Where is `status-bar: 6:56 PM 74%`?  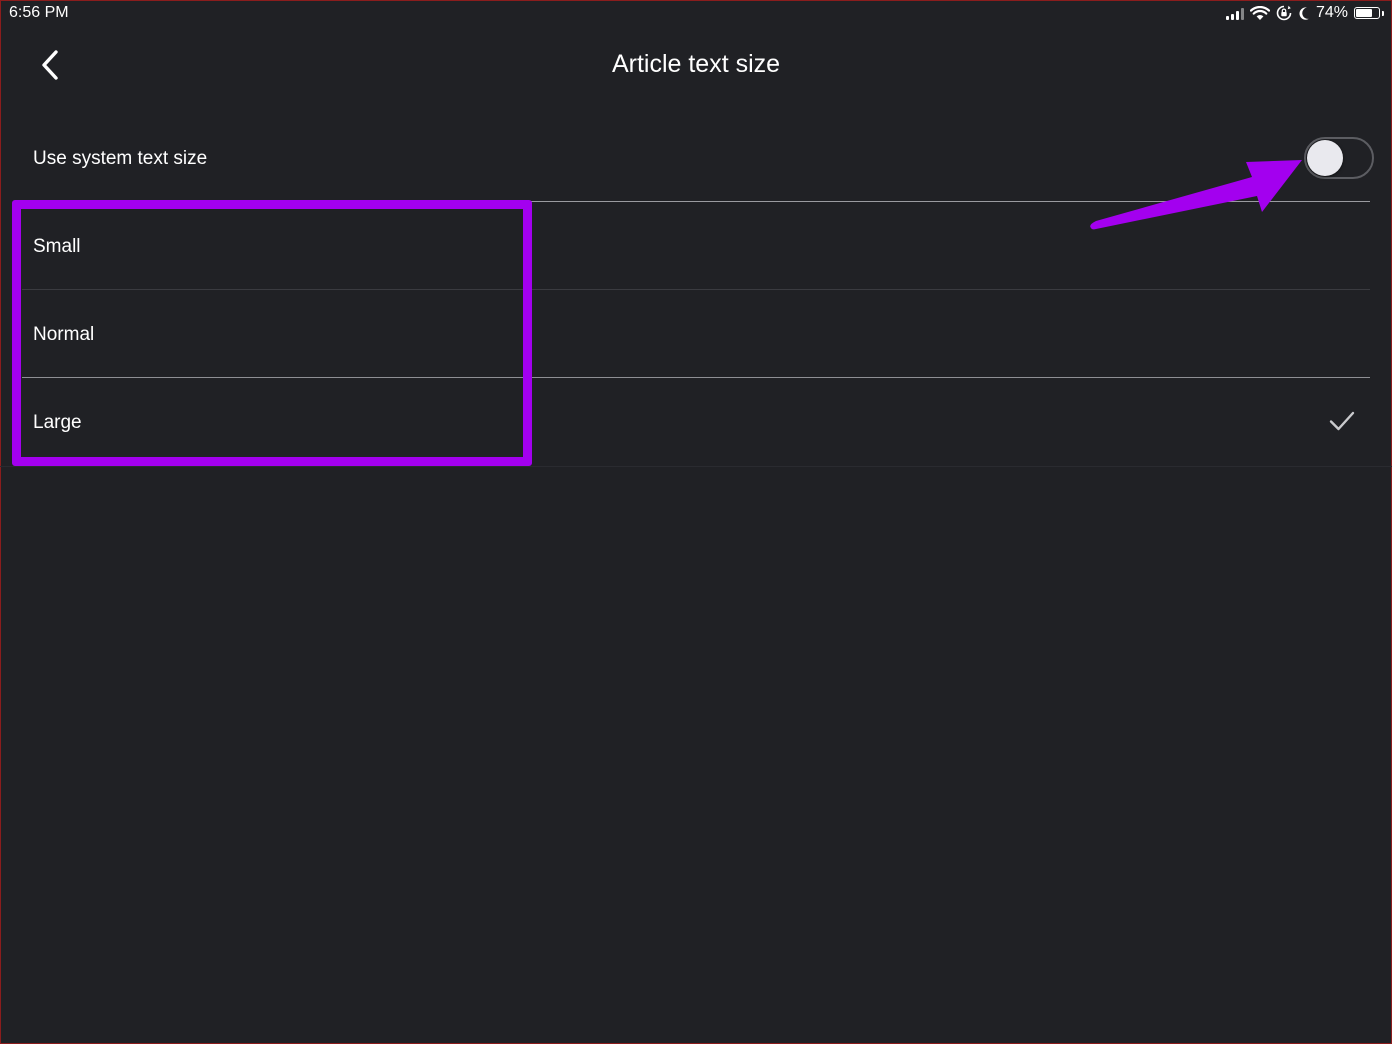
status-bar: 6:56 PM 74% is located at coordinates (696, 13).